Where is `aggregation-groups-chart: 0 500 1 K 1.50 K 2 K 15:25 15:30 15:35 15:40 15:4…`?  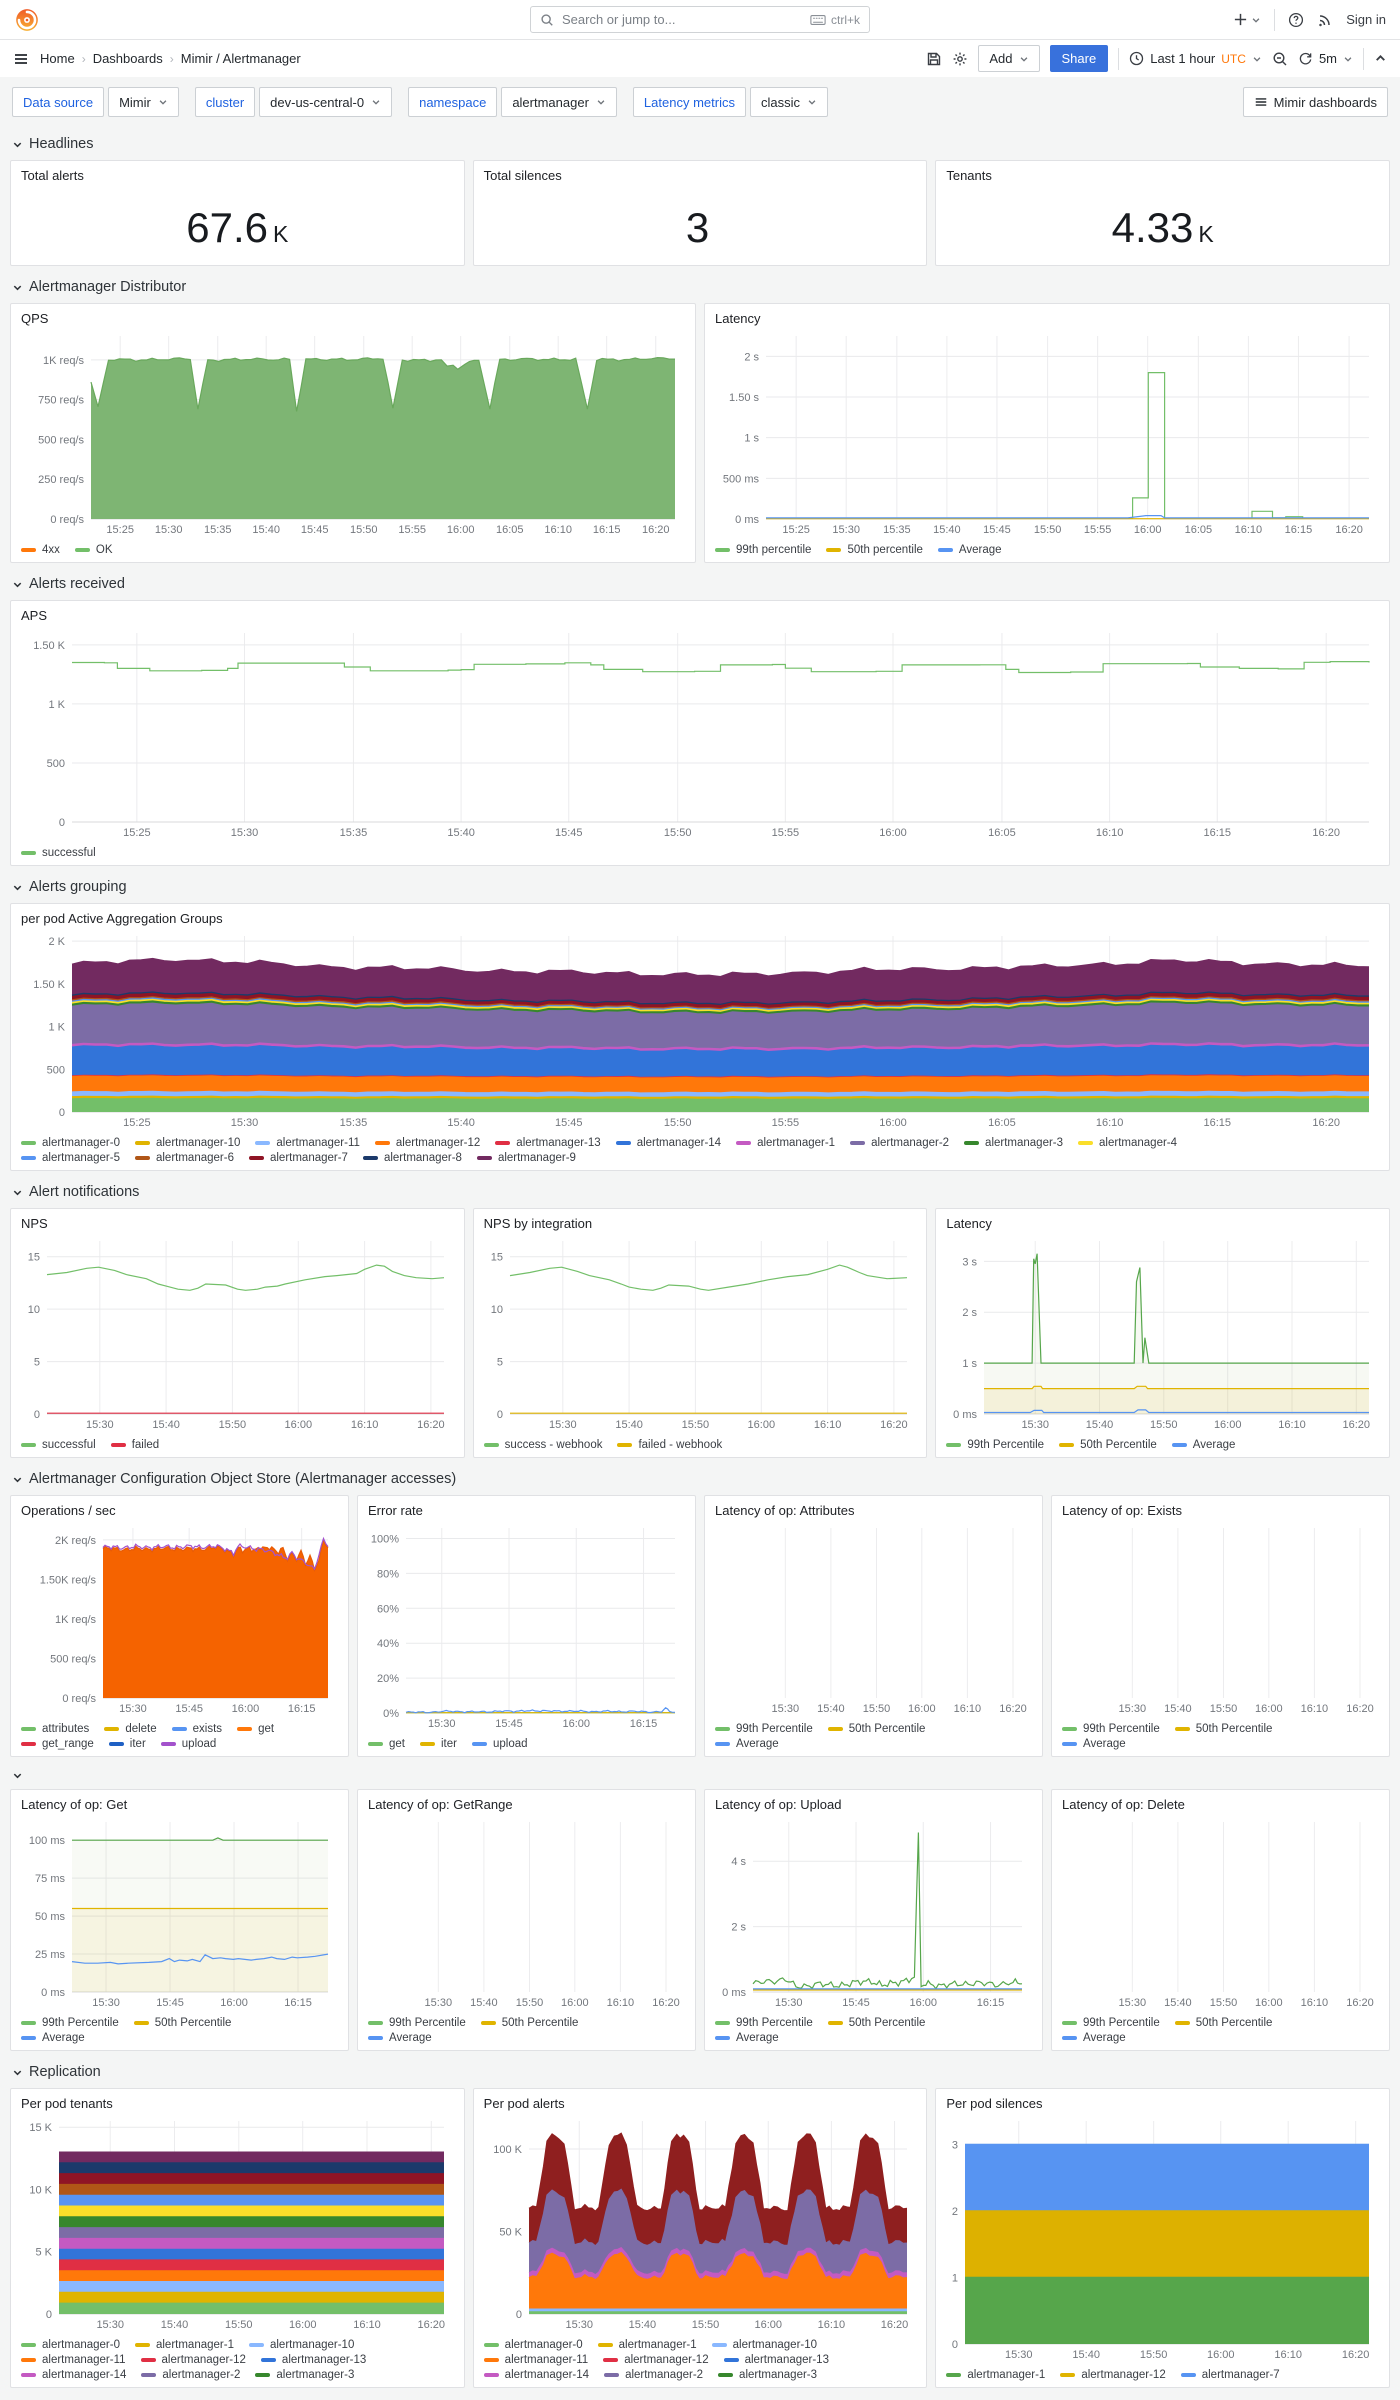
aggregation-groups-chart: 0 500 1 K 1.50 K 2 K 15:25 15:30 15:35 15:40 15:4… is located at coordinates (700, 1029).